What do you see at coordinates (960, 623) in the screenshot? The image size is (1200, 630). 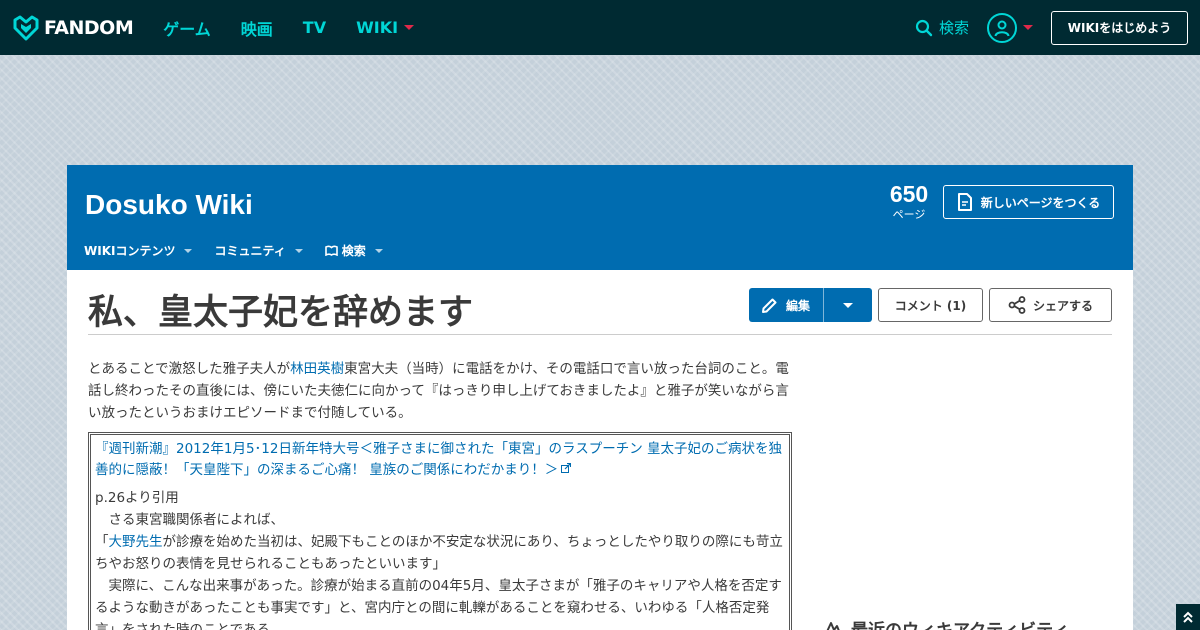 I see `recent-activity-label: 最近のウィキアクティビティ` at bounding box center [960, 623].